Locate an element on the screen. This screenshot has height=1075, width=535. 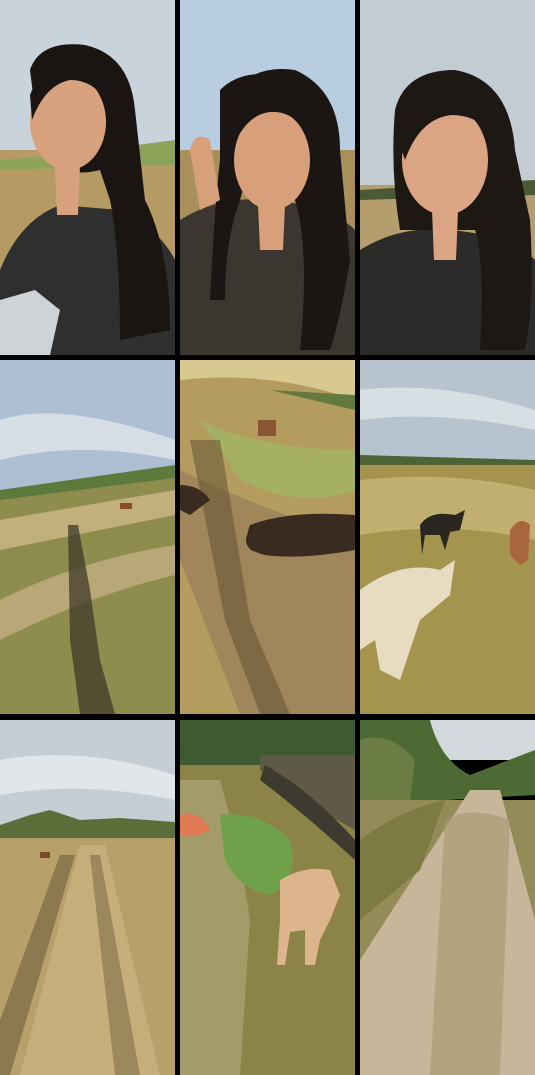
dirt-road-2-image is located at coordinates (447, 897).